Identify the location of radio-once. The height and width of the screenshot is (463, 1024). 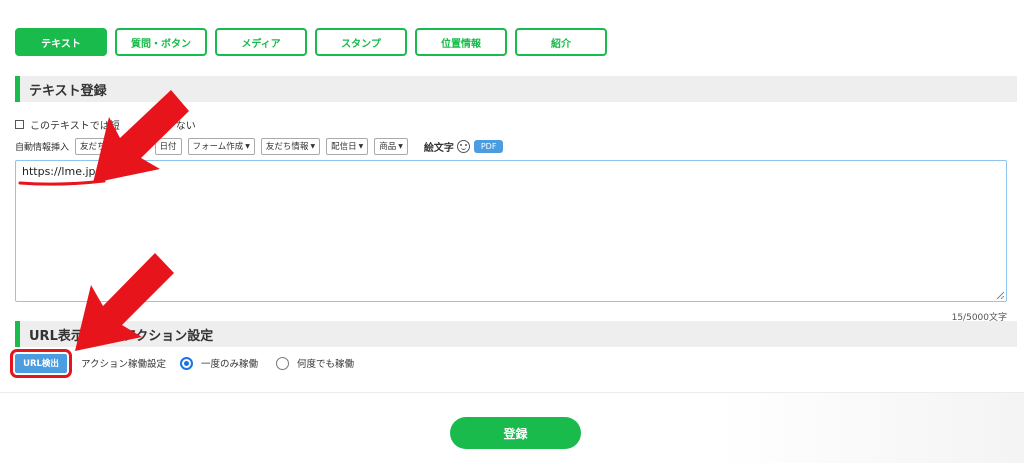
(187, 363).